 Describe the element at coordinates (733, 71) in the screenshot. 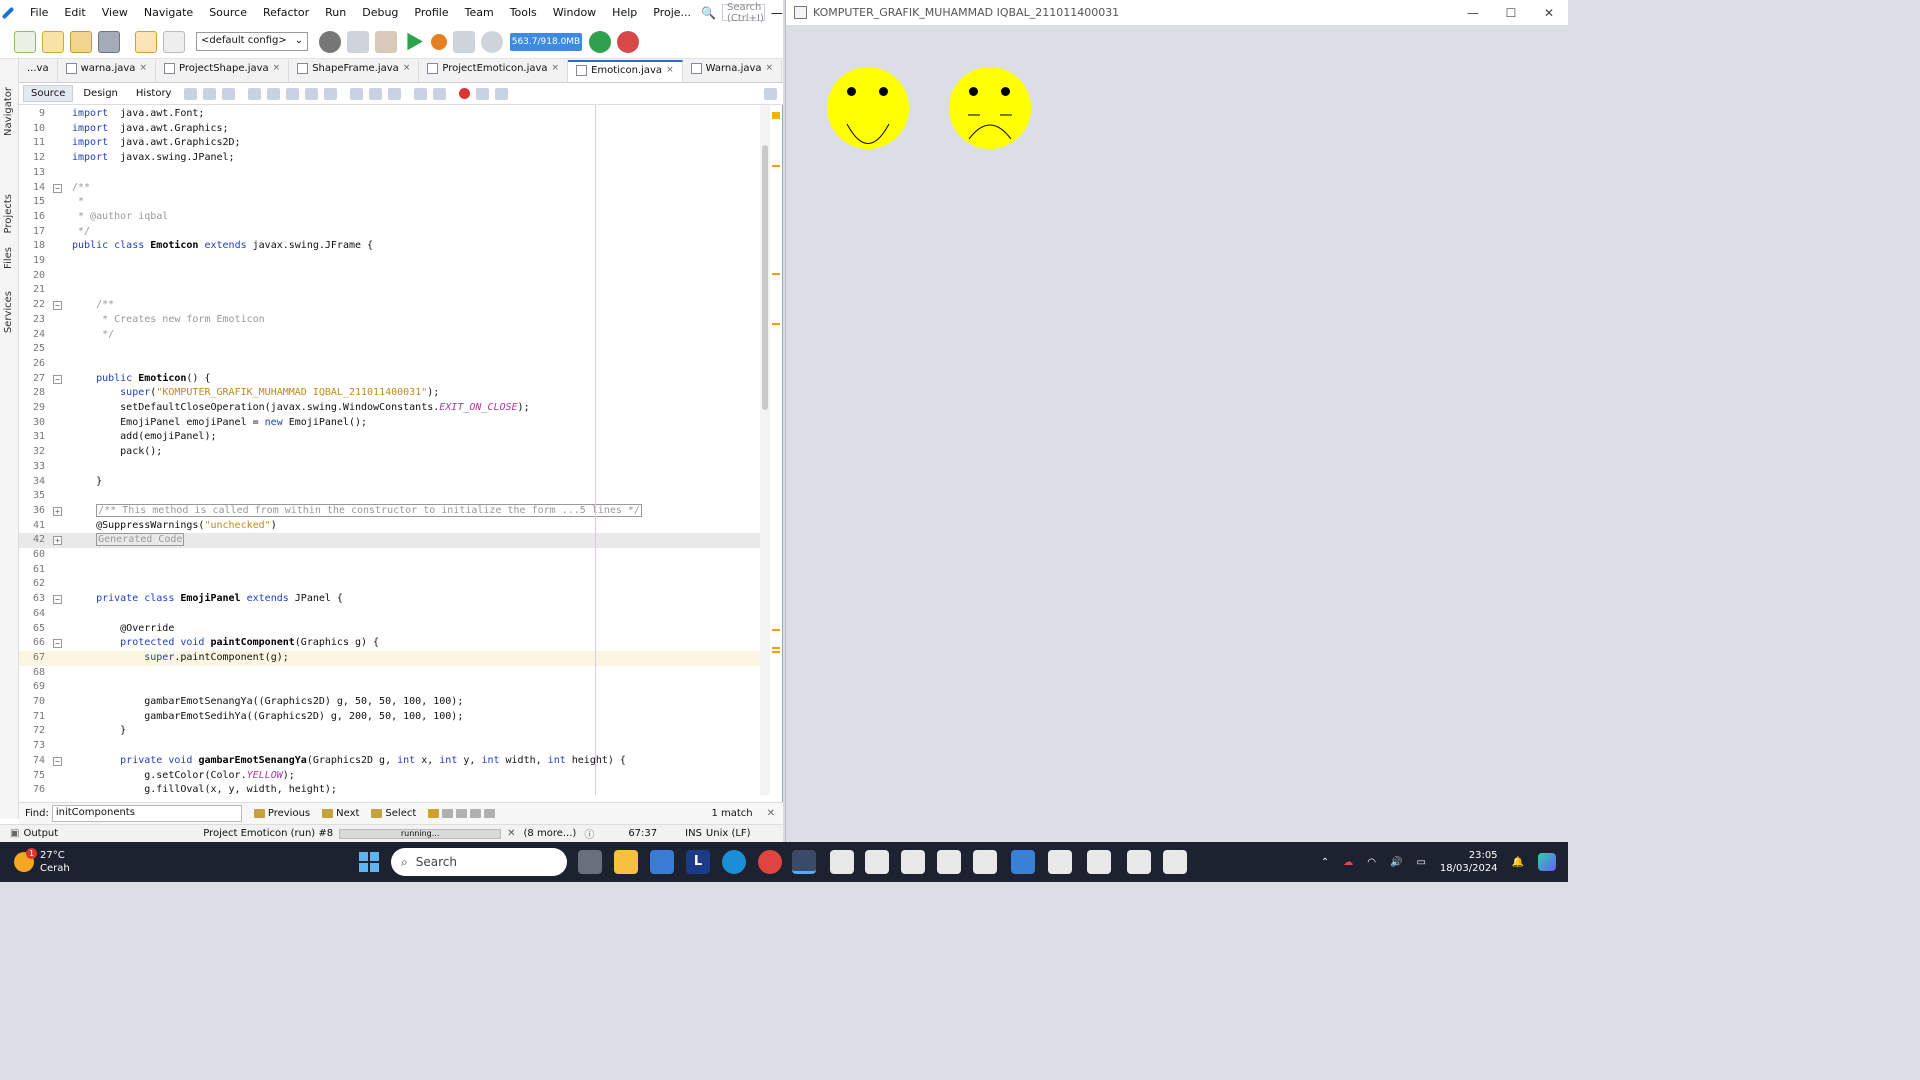

I see `tab-warna: Warna.java ×` at that location.